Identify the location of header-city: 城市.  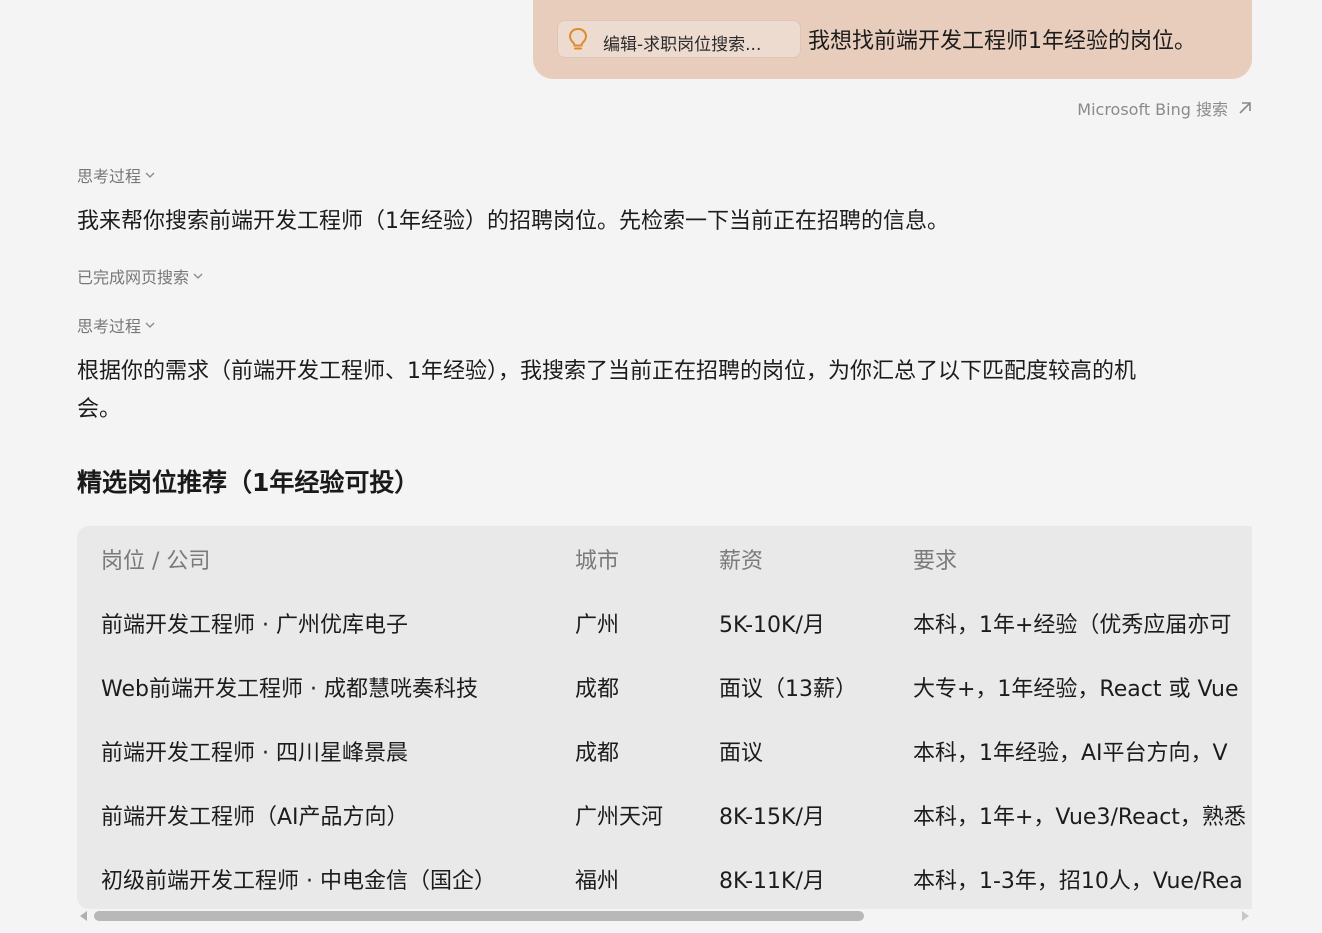
(597, 561).